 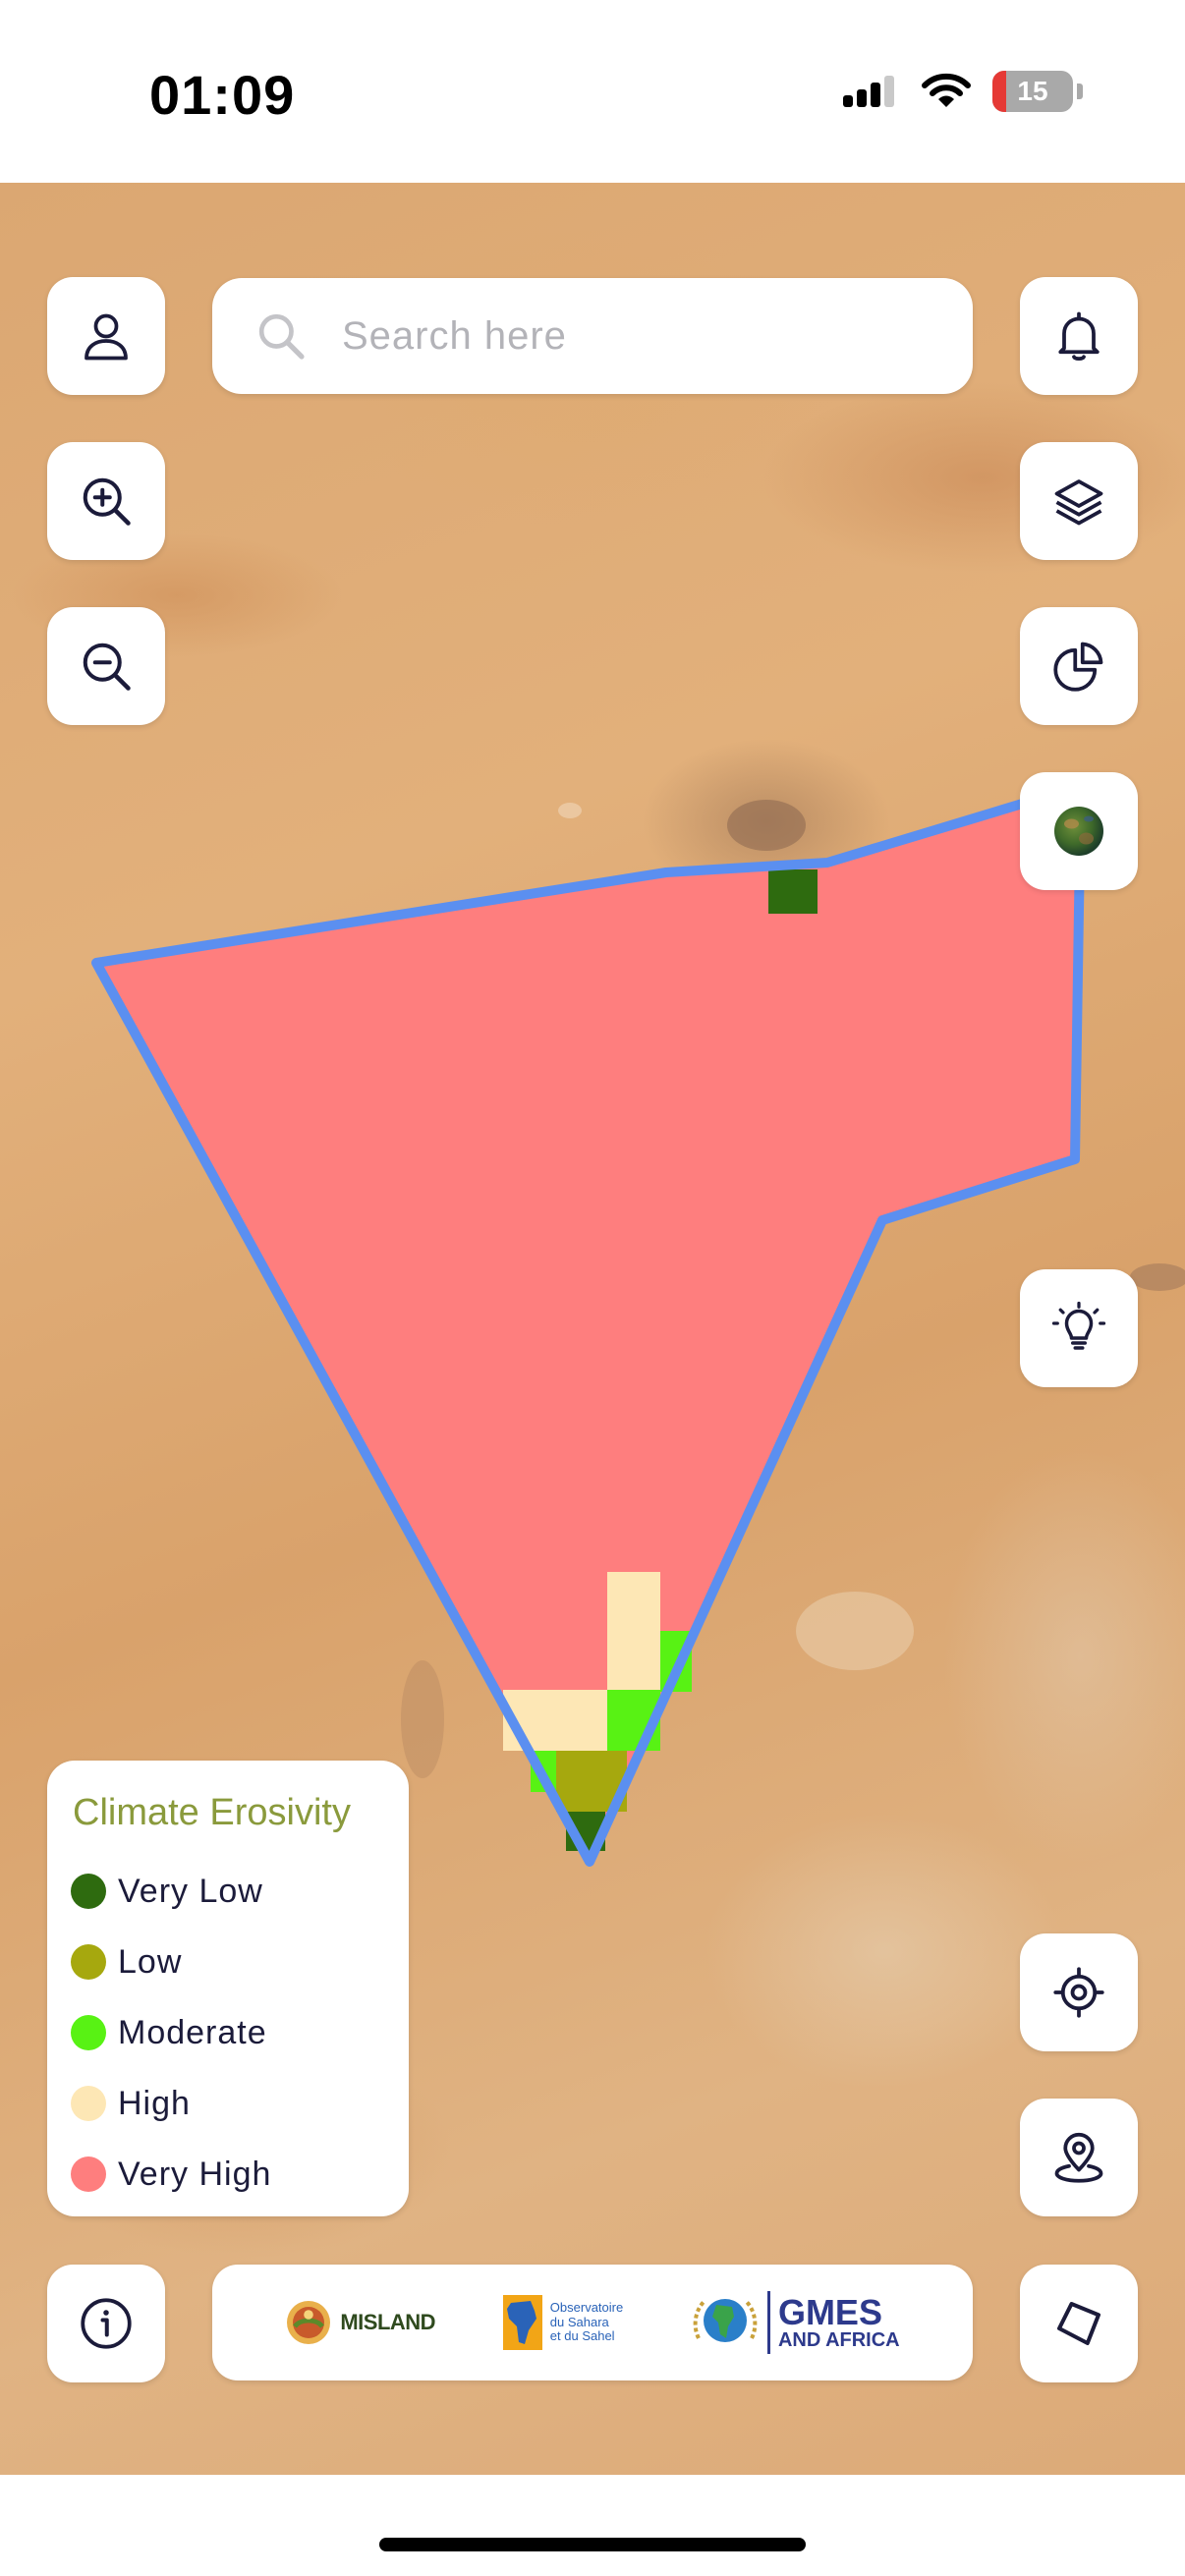 I want to click on legend-label: Low, so click(x=151, y=1961).